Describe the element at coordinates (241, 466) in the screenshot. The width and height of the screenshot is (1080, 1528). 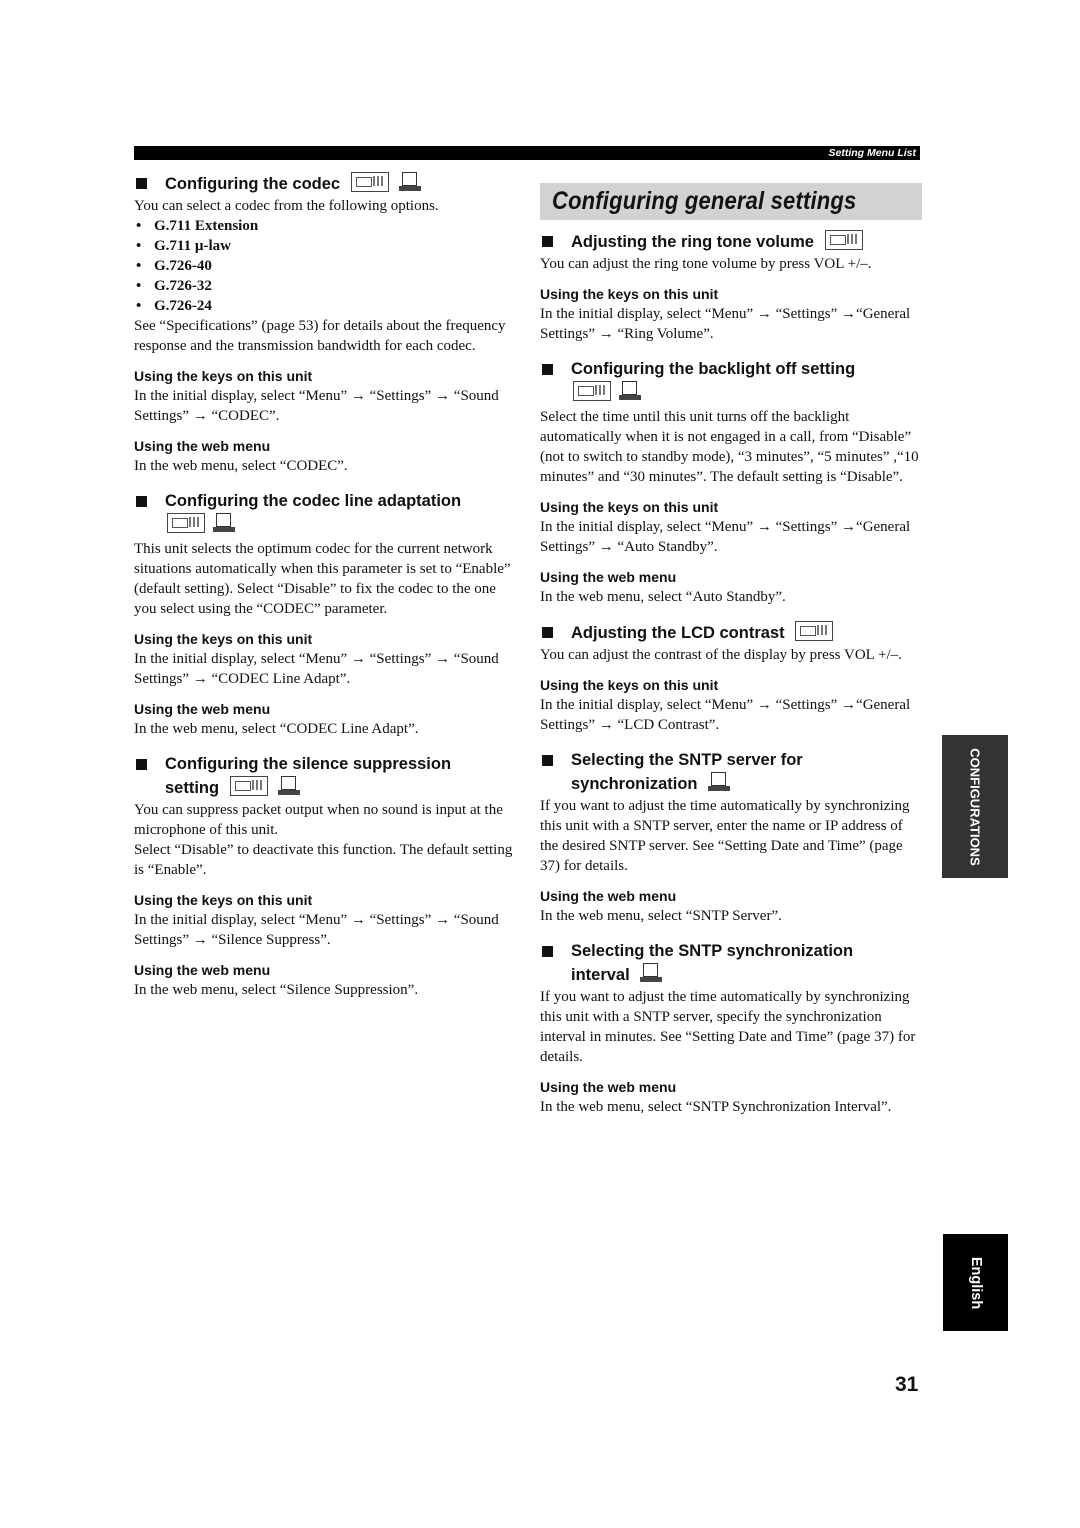
I see `web-instructions: In the web menu, select “CODEC”.` at that location.